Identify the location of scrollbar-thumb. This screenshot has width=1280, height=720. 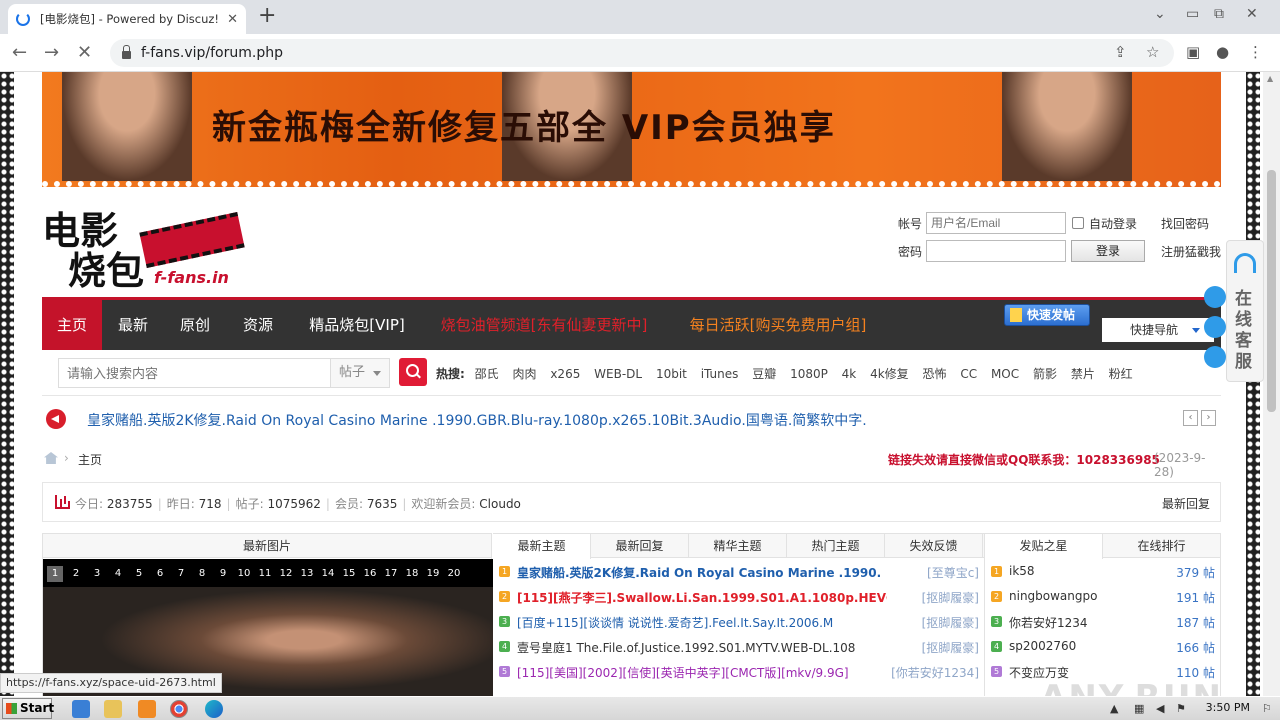
(1271, 291).